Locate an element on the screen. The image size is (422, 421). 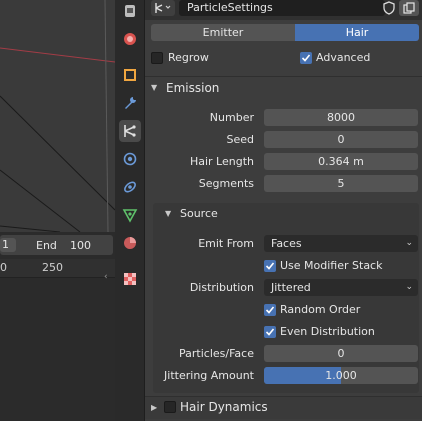
tab-emitter: Emitter is located at coordinates (223, 32).